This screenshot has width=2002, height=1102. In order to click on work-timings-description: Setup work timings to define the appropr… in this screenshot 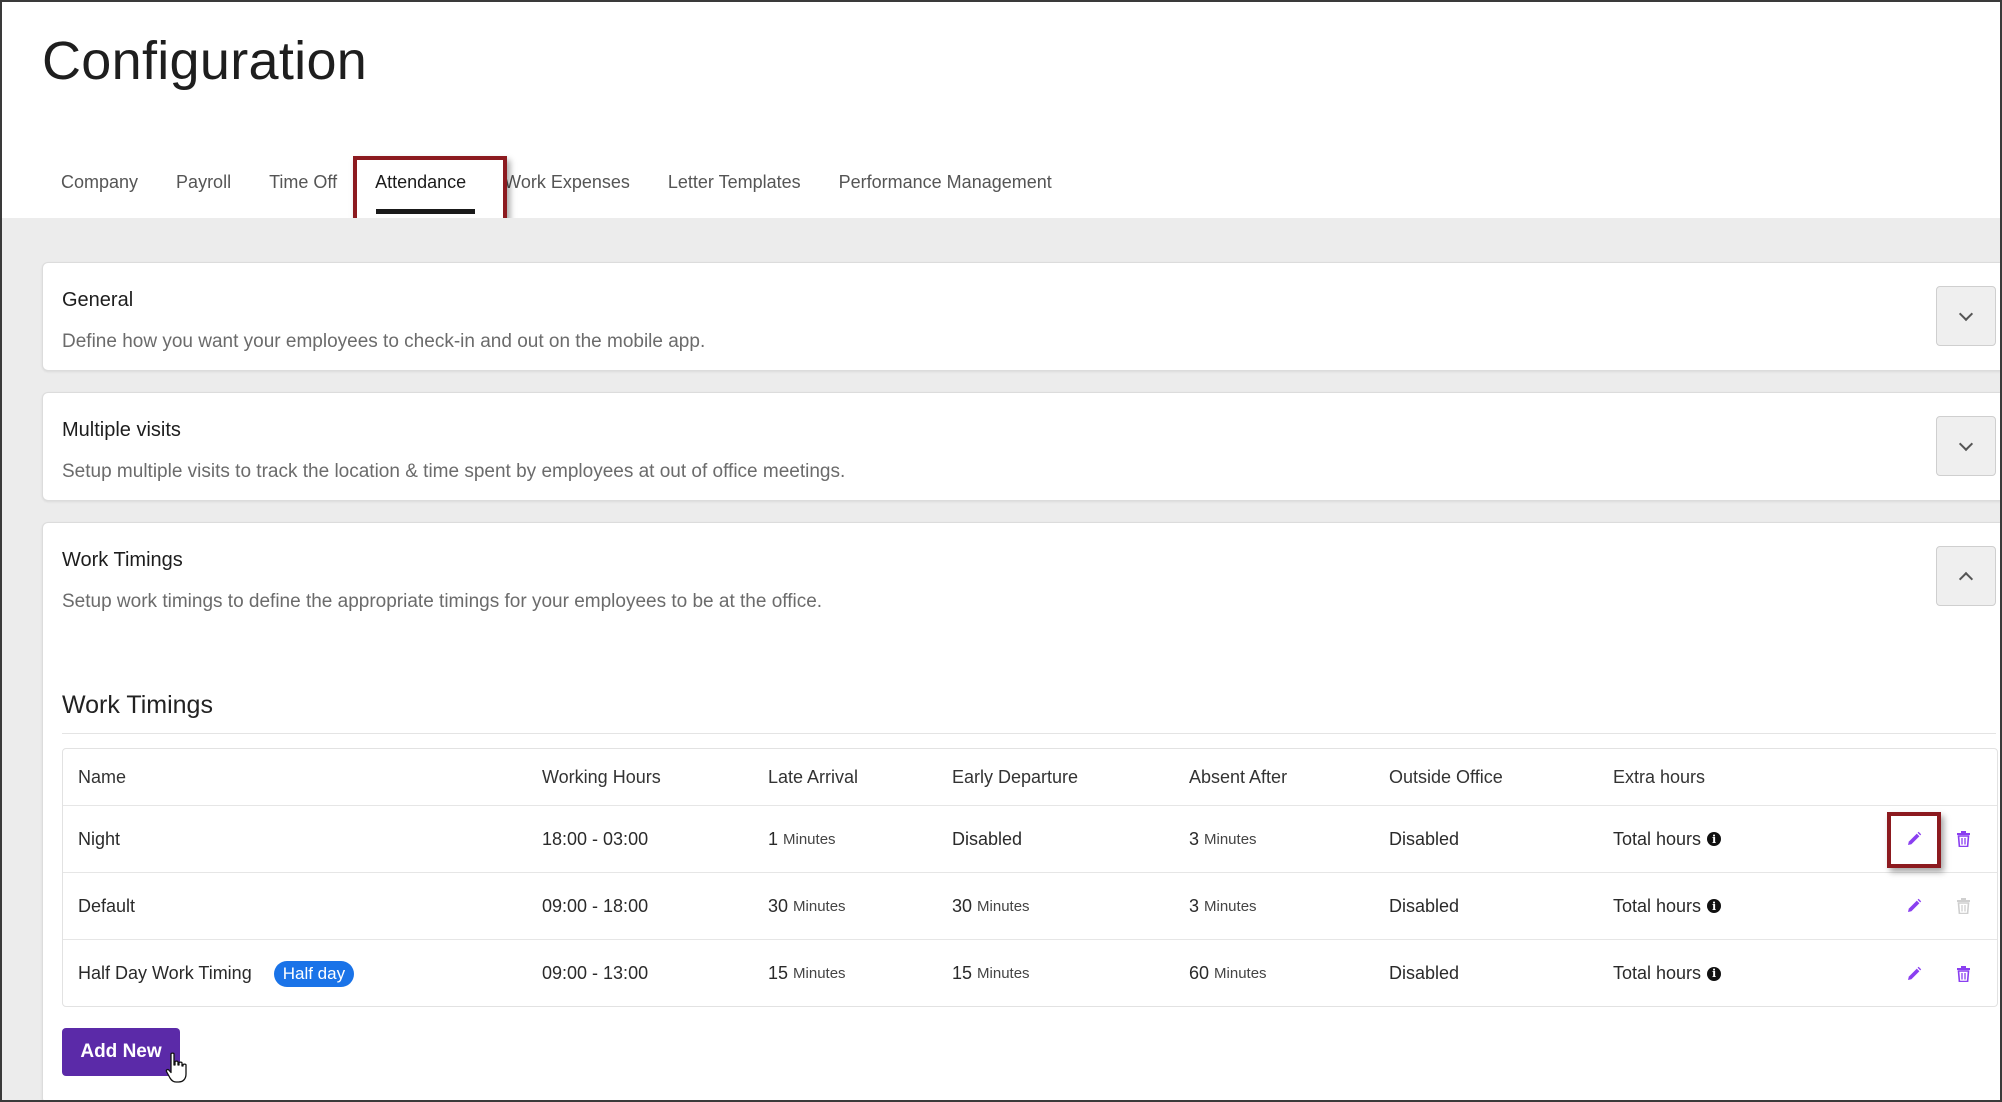, I will do `click(442, 601)`.